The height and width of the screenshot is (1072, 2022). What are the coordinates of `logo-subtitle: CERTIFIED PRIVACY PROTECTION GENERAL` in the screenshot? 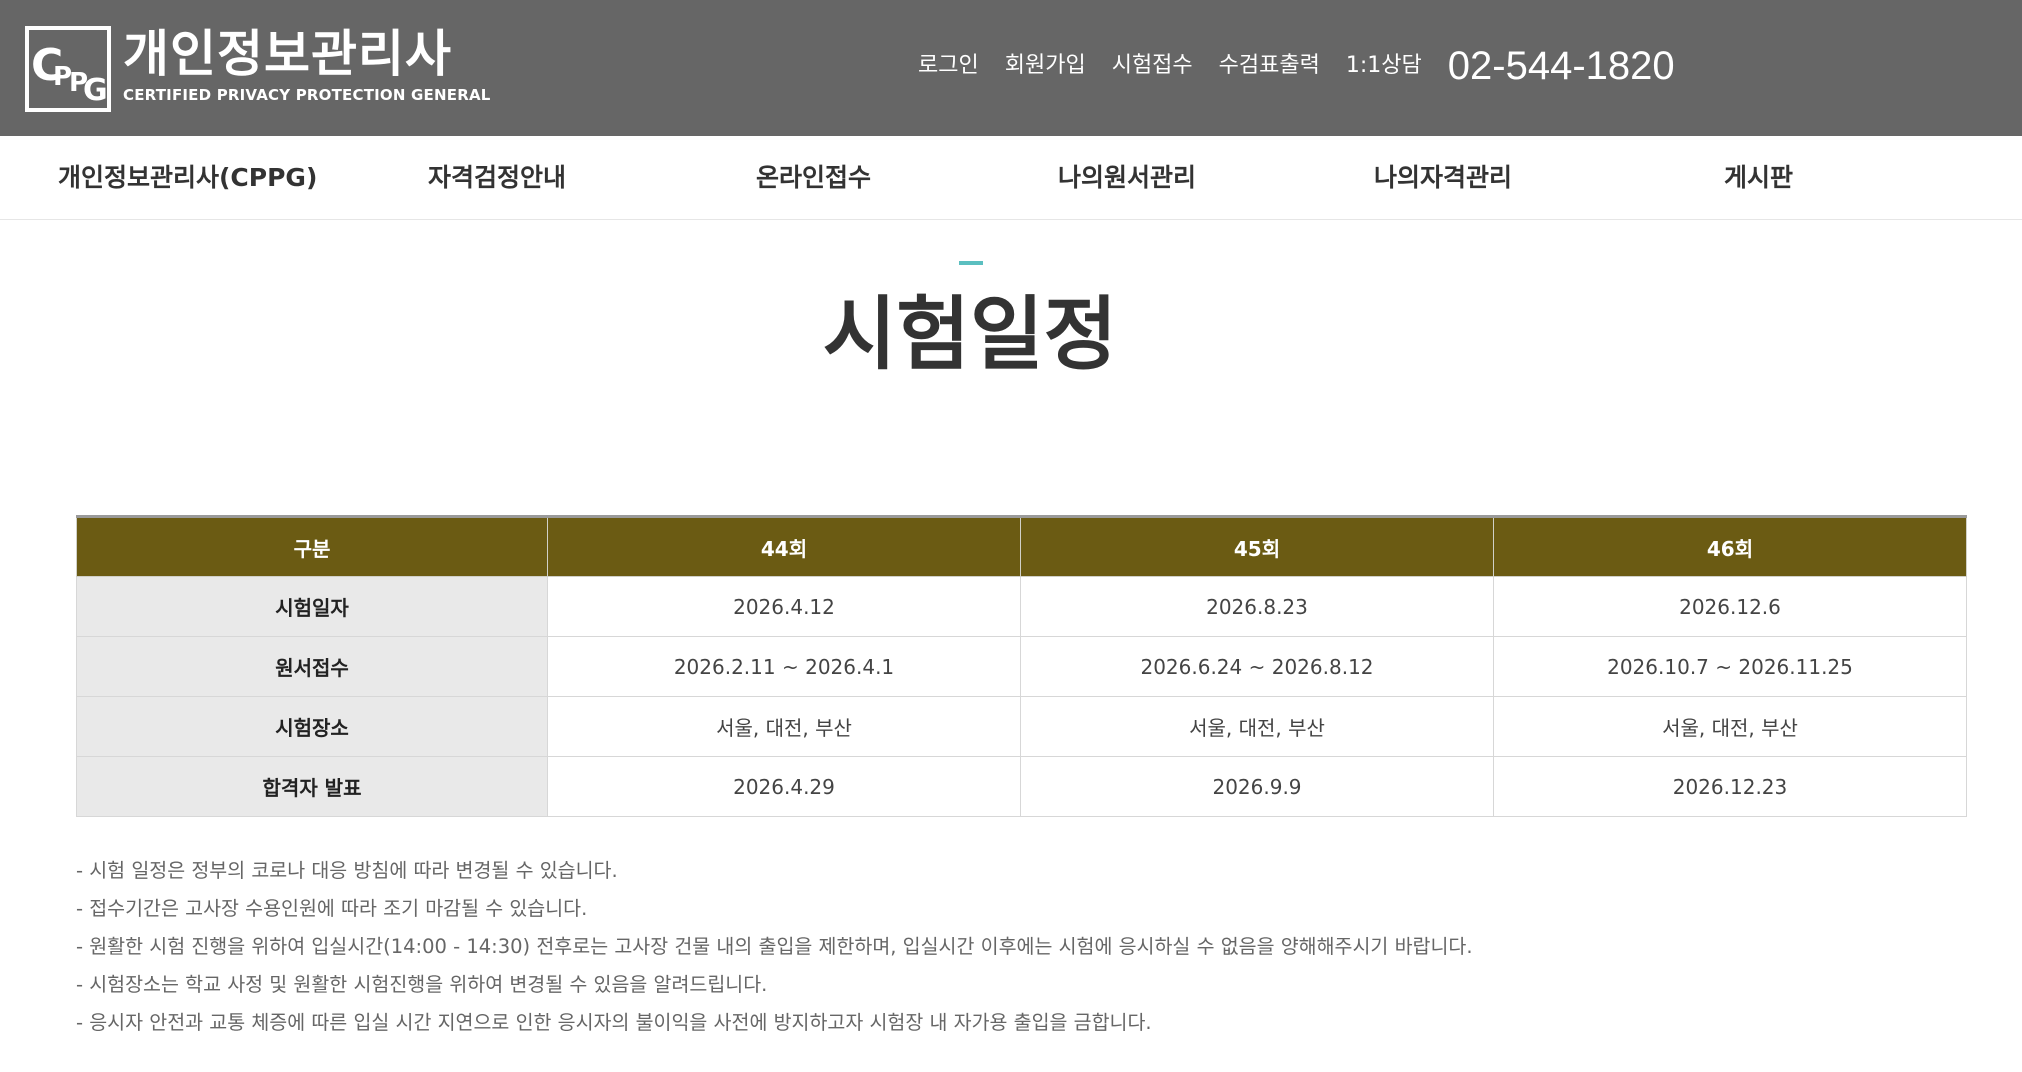 It's located at (307, 95).